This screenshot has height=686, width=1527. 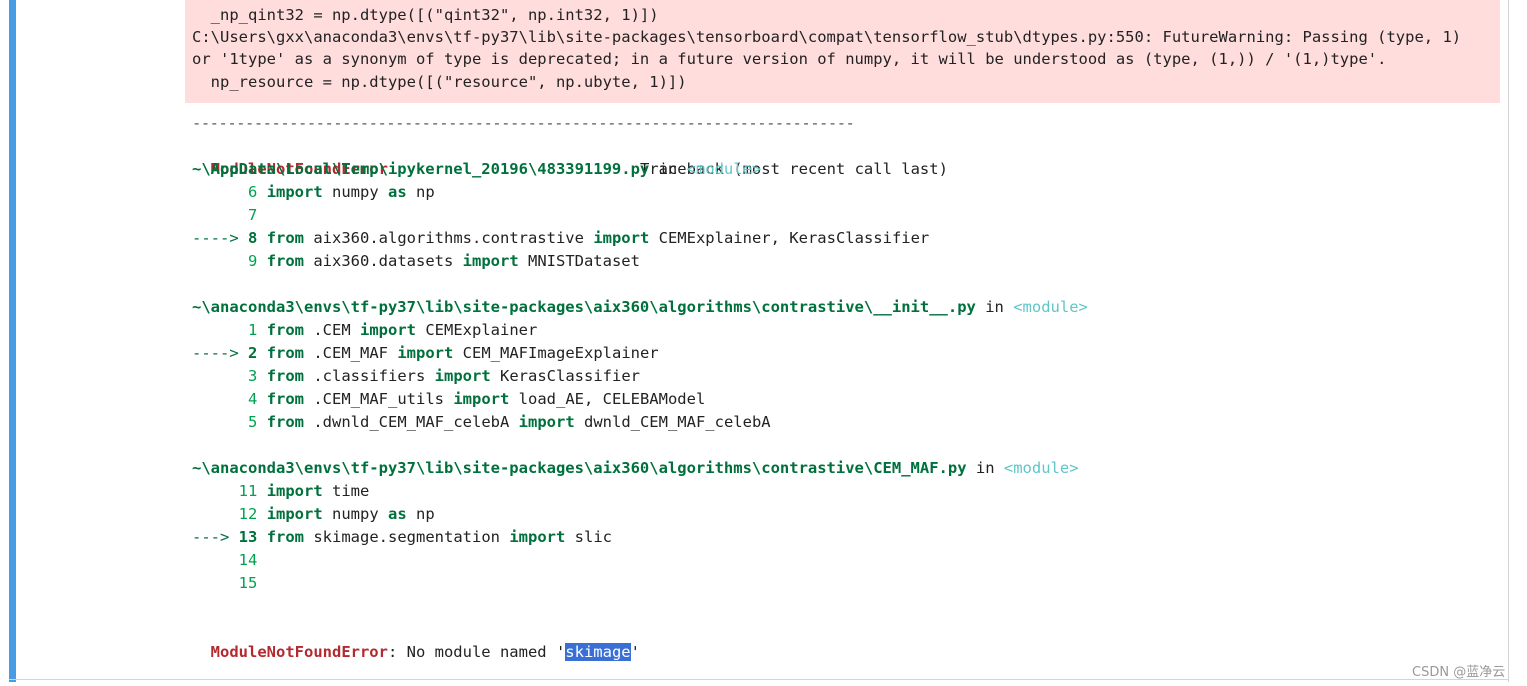 What do you see at coordinates (253, 192) in the screenshot?
I see `line-number: 6` at bounding box center [253, 192].